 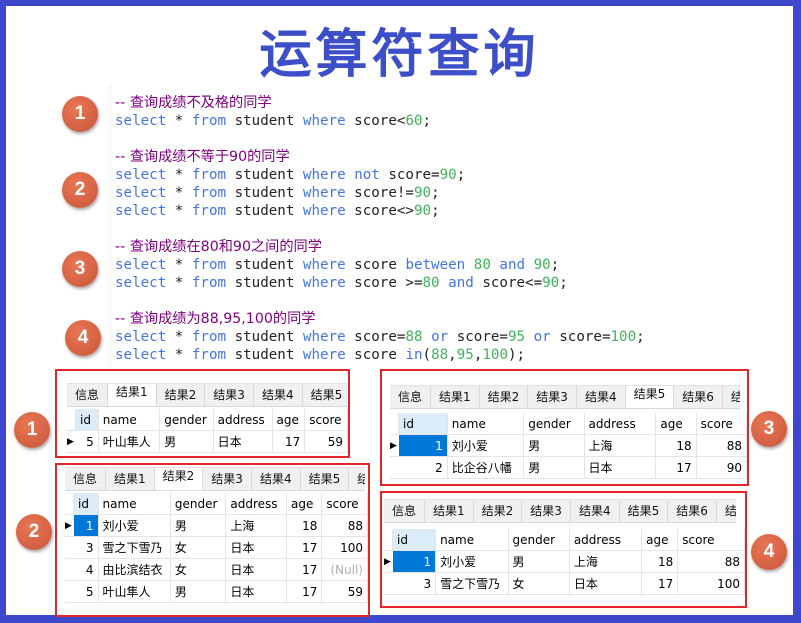 I want to click on cell-id: 4, so click(x=86, y=569).